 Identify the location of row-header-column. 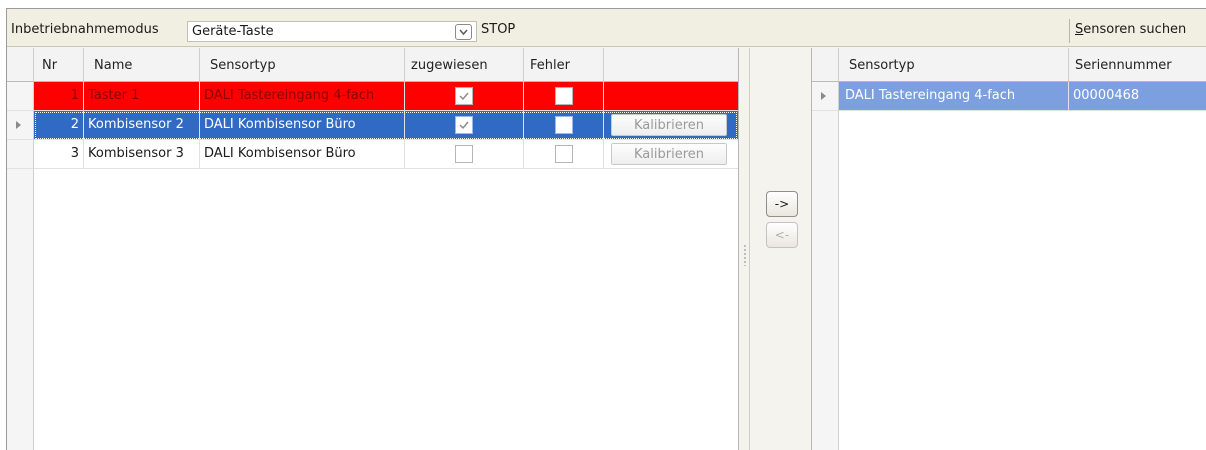
(825, 266).